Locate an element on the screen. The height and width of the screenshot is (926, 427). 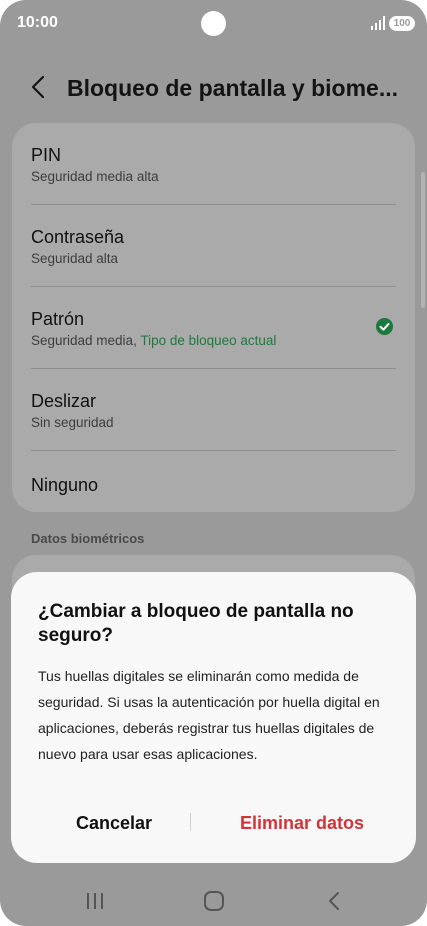
lock-option-description: Seguridad media alta is located at coordinates (95, 176).